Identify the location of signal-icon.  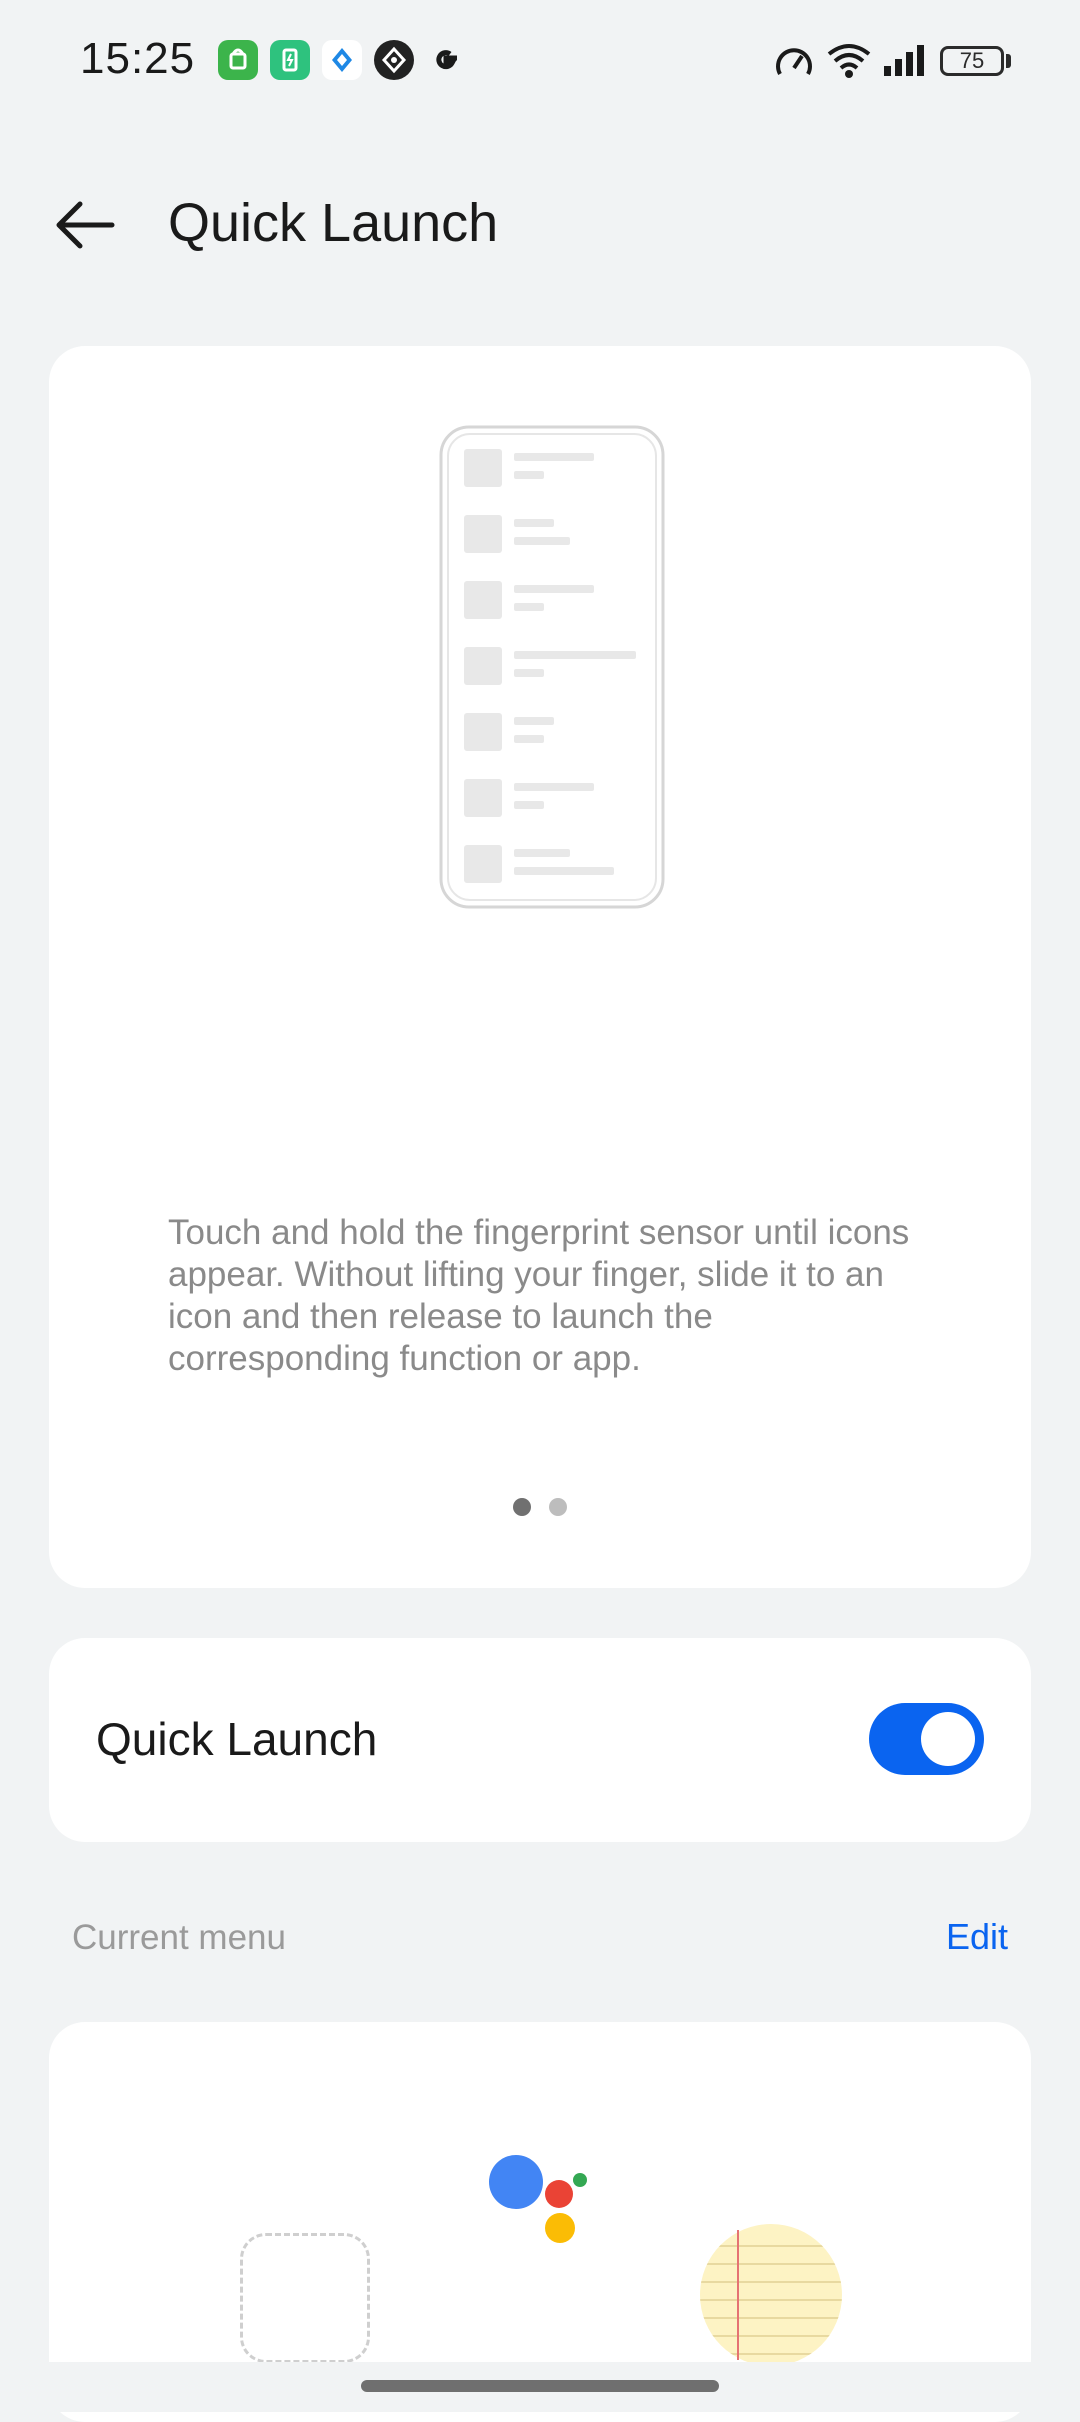
(904, 60).